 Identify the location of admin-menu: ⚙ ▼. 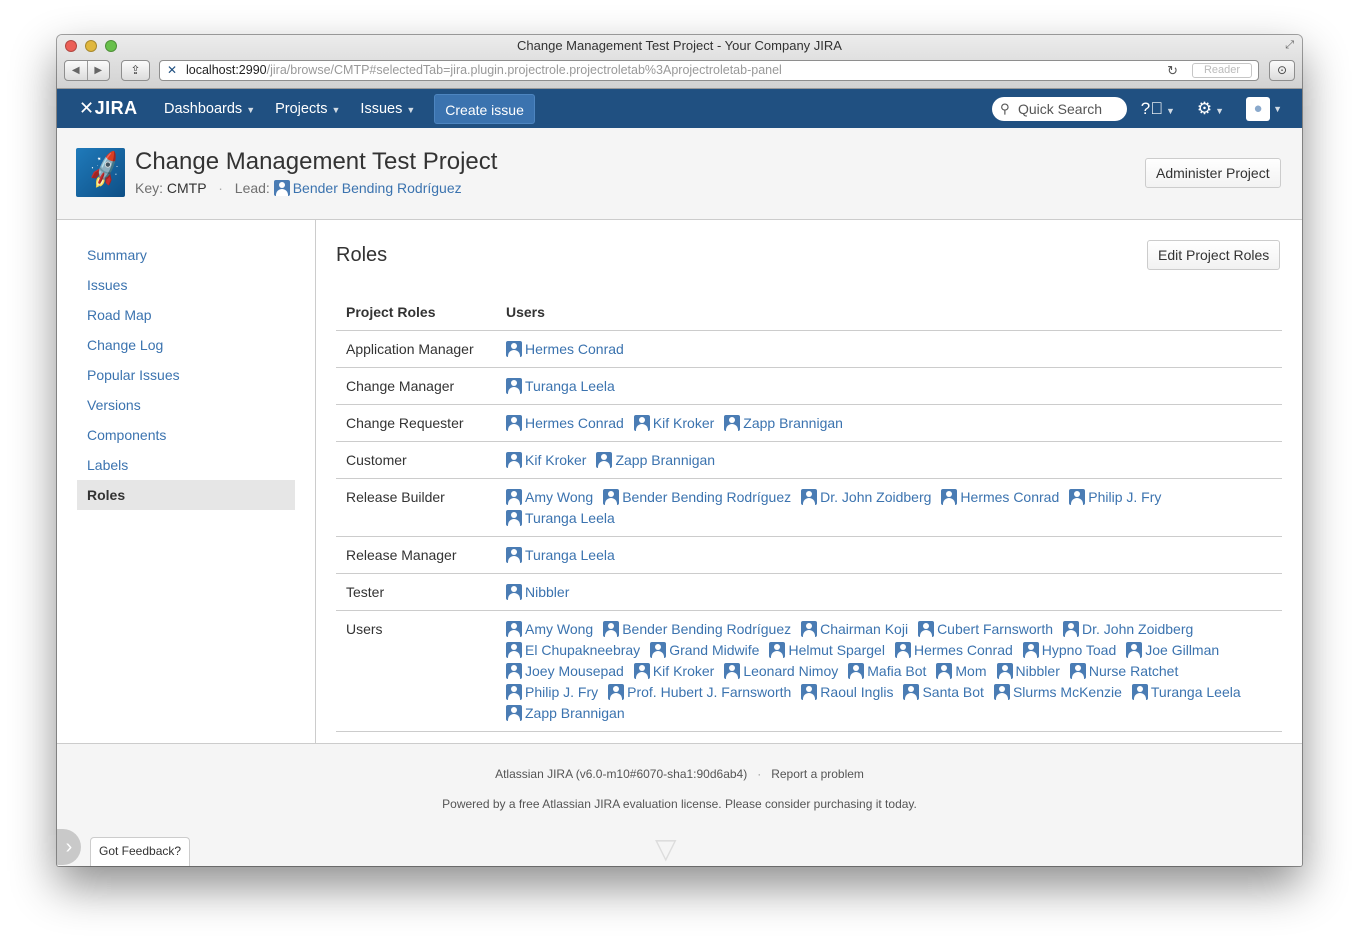
(1210, 109).